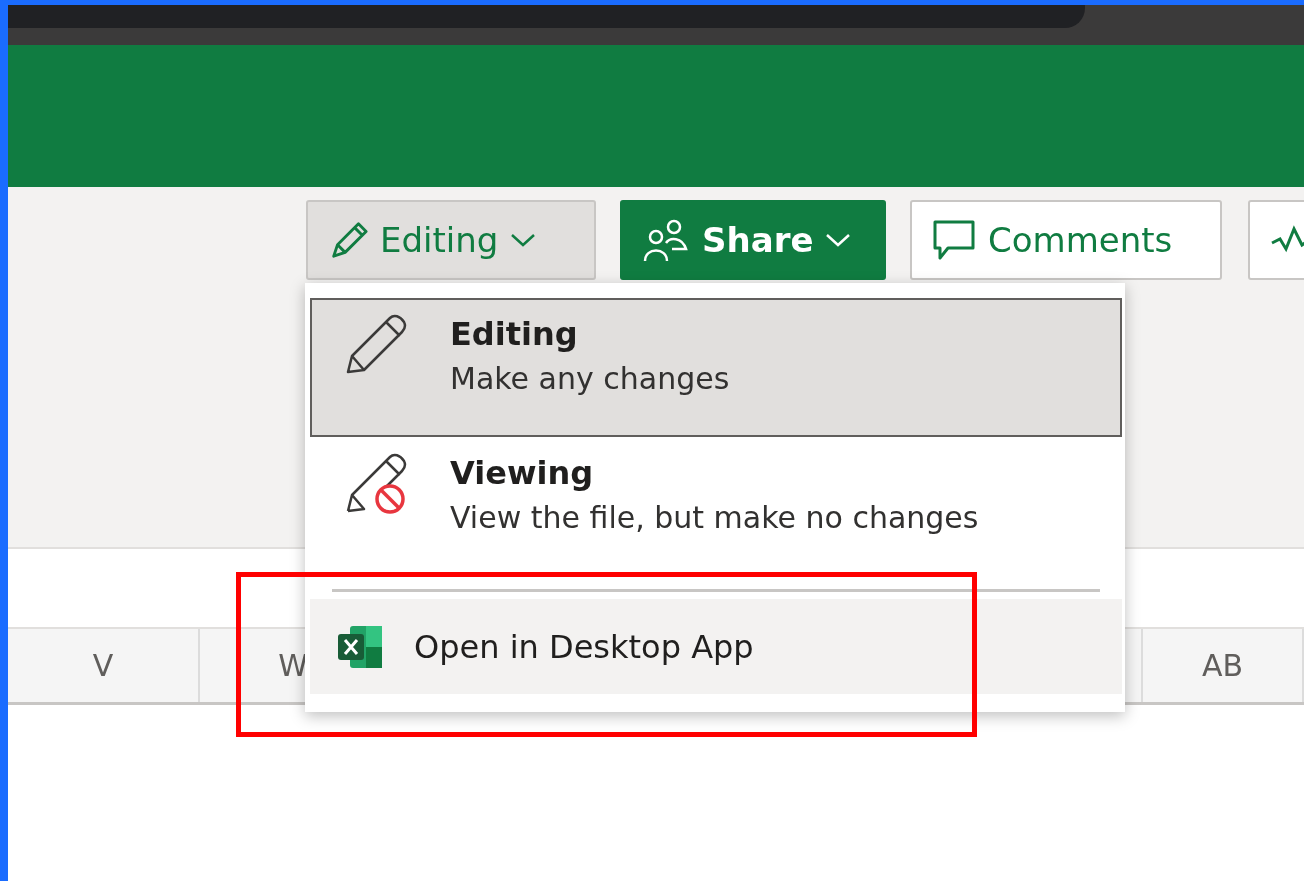 The width and height of the screenshot is (1304, 881). Describe the element at coordinates (714, 518) in the screenshot. I see `menu-item-description: View the file, but make no changes` at that location.